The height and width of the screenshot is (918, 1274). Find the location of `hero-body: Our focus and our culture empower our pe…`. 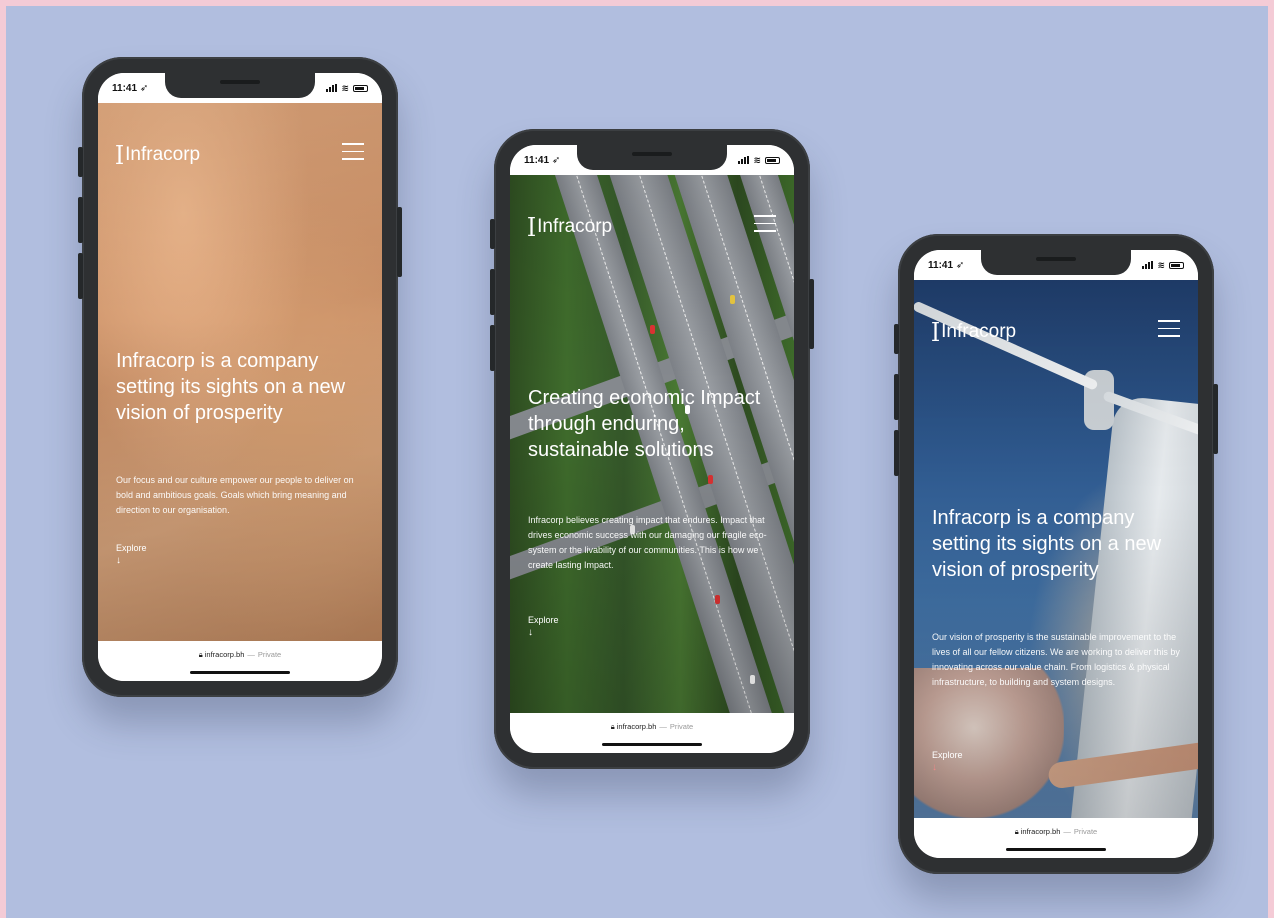

hero-body: Our focus and our culture empower our pe… is located at coordinates (235, 495).